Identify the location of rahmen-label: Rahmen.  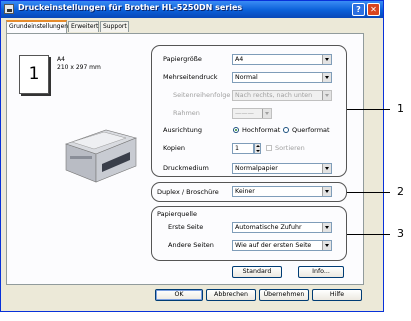
(186, 113).